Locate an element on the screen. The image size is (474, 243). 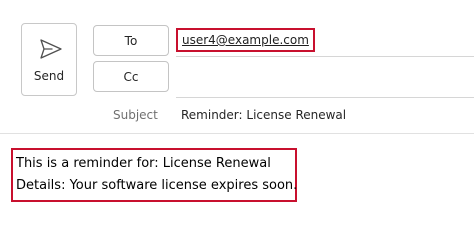
send-icon is located at coordinates (51, 49).